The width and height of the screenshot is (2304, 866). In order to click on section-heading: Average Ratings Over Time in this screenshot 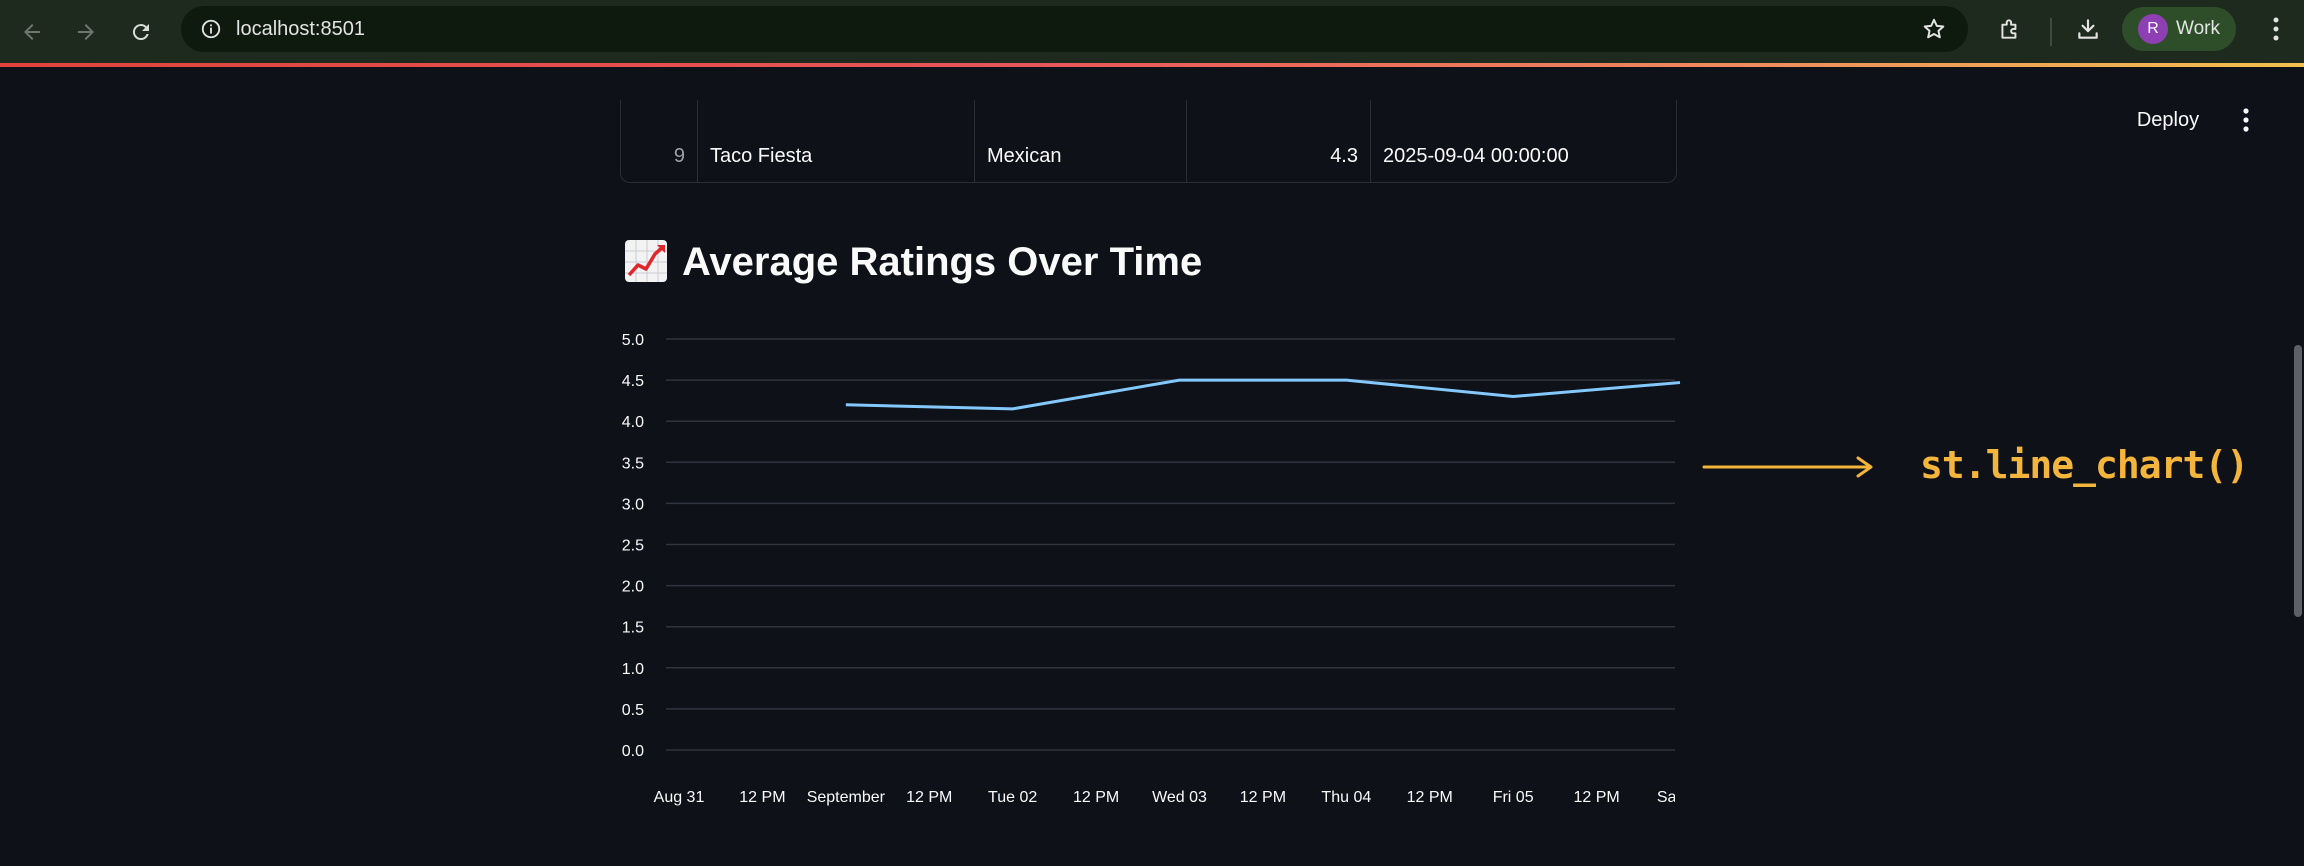, I will do `click(913, 262)`.